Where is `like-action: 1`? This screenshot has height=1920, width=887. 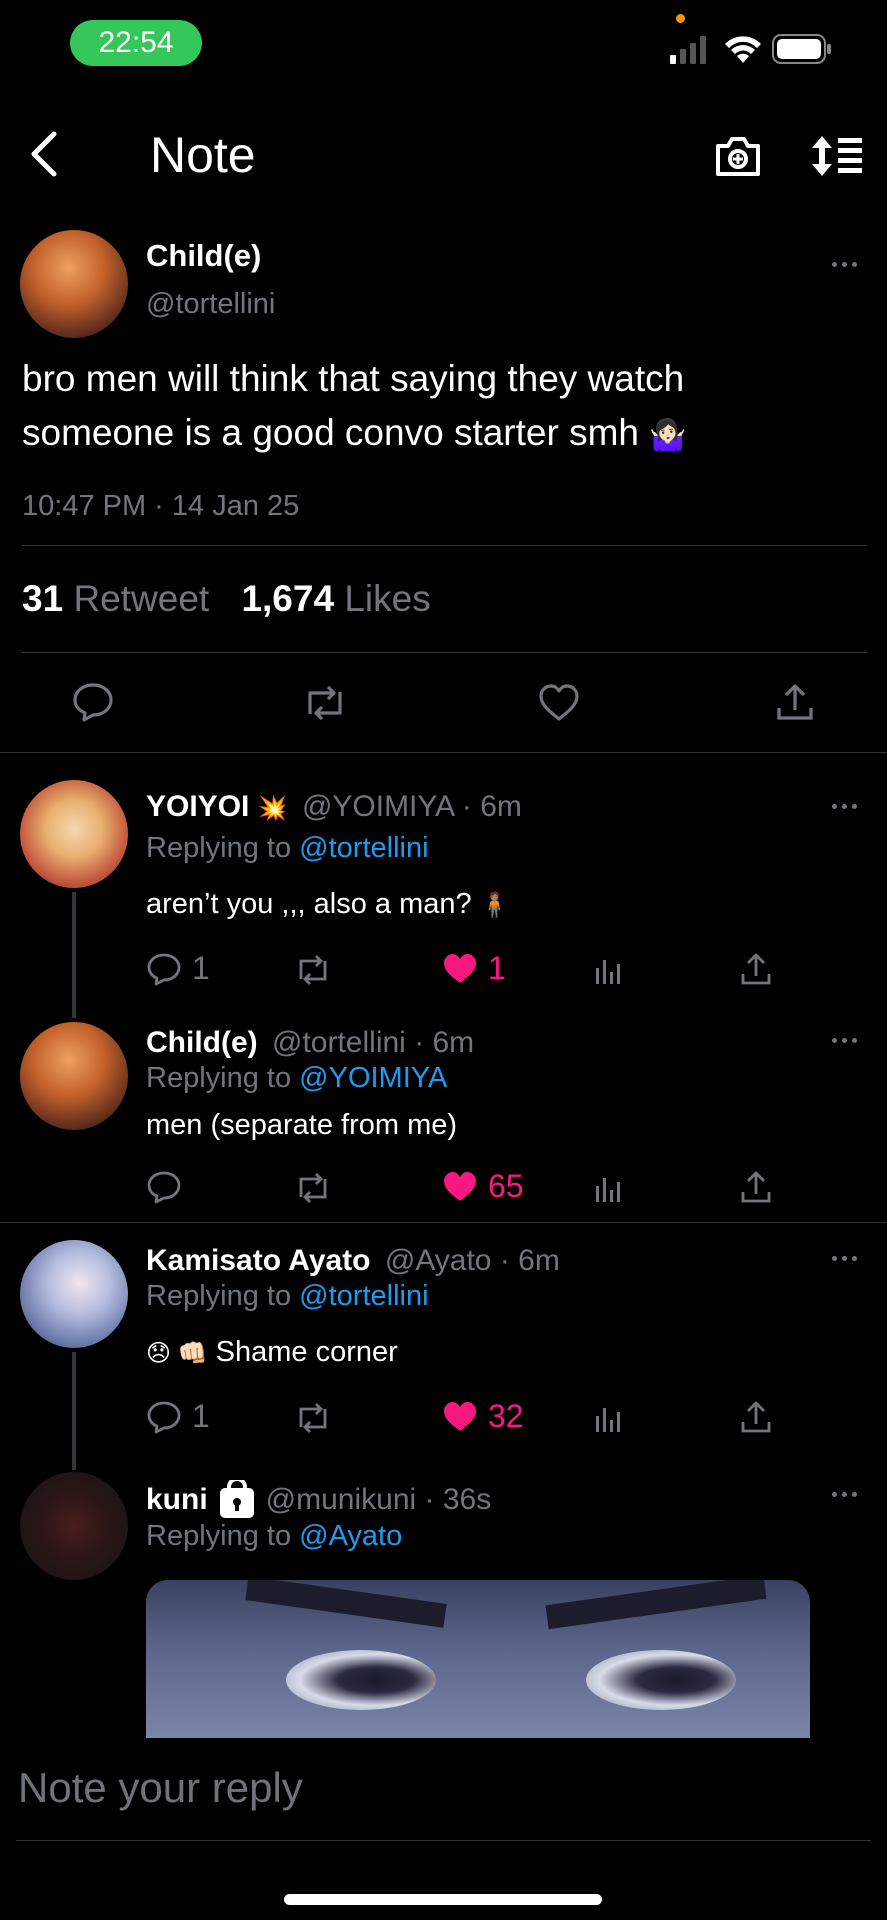 like-action: 1 is located at coordinates (474, 968).